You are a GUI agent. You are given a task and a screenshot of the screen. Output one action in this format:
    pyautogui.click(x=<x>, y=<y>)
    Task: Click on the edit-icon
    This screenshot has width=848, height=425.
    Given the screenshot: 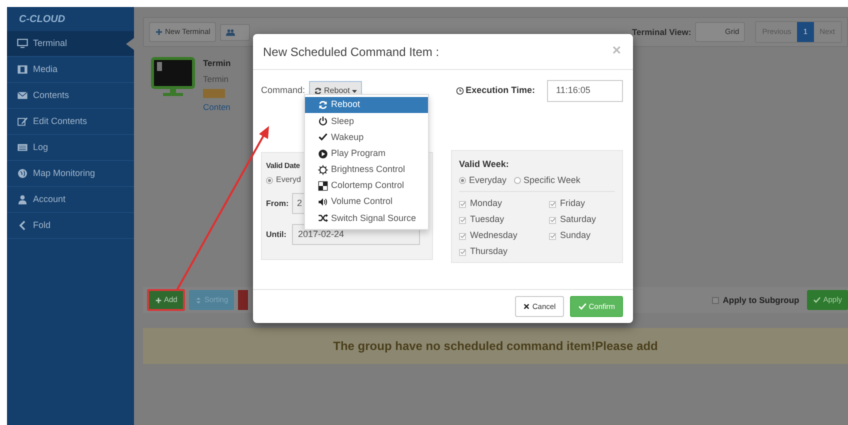 What is the action you would take?
    pyautogui.click(x=22, y=121)
    